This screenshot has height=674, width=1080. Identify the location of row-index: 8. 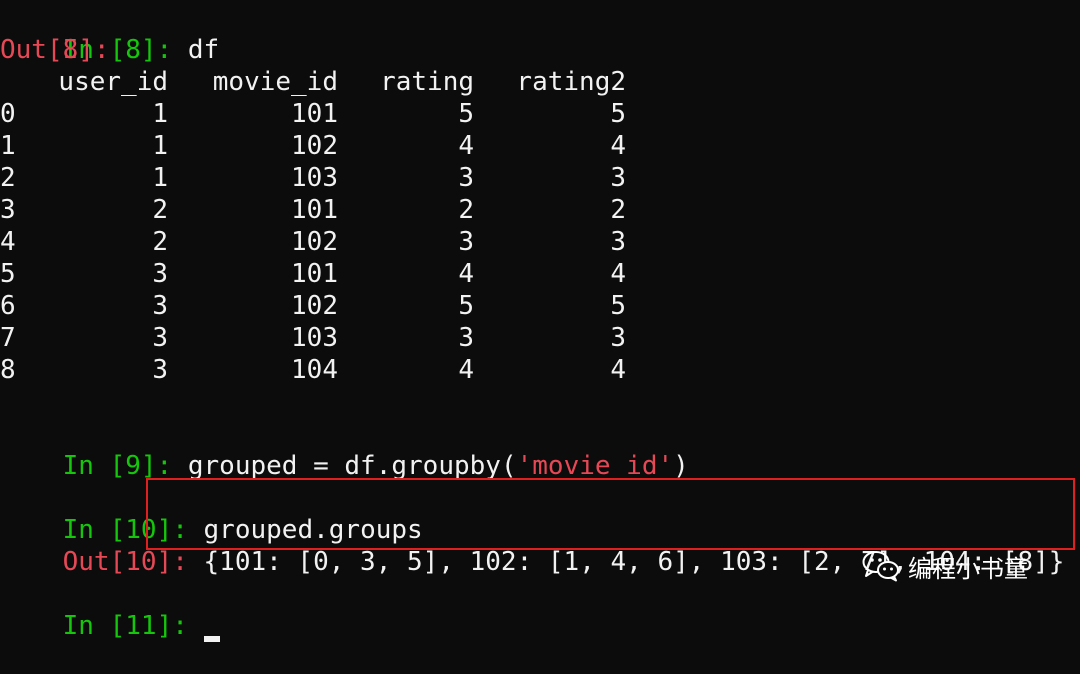
(8, 370).